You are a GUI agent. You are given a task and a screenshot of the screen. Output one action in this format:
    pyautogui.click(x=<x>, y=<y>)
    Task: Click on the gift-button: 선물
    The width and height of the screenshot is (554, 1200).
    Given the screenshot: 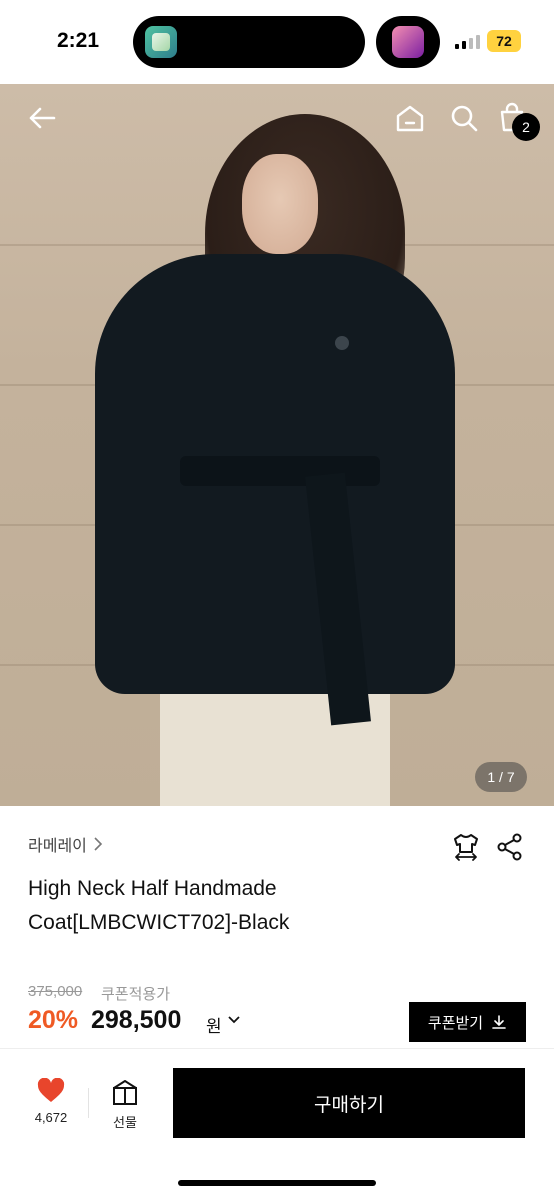 What is the action you would take?
    pyautogui.click(x=125, y=1106)
    